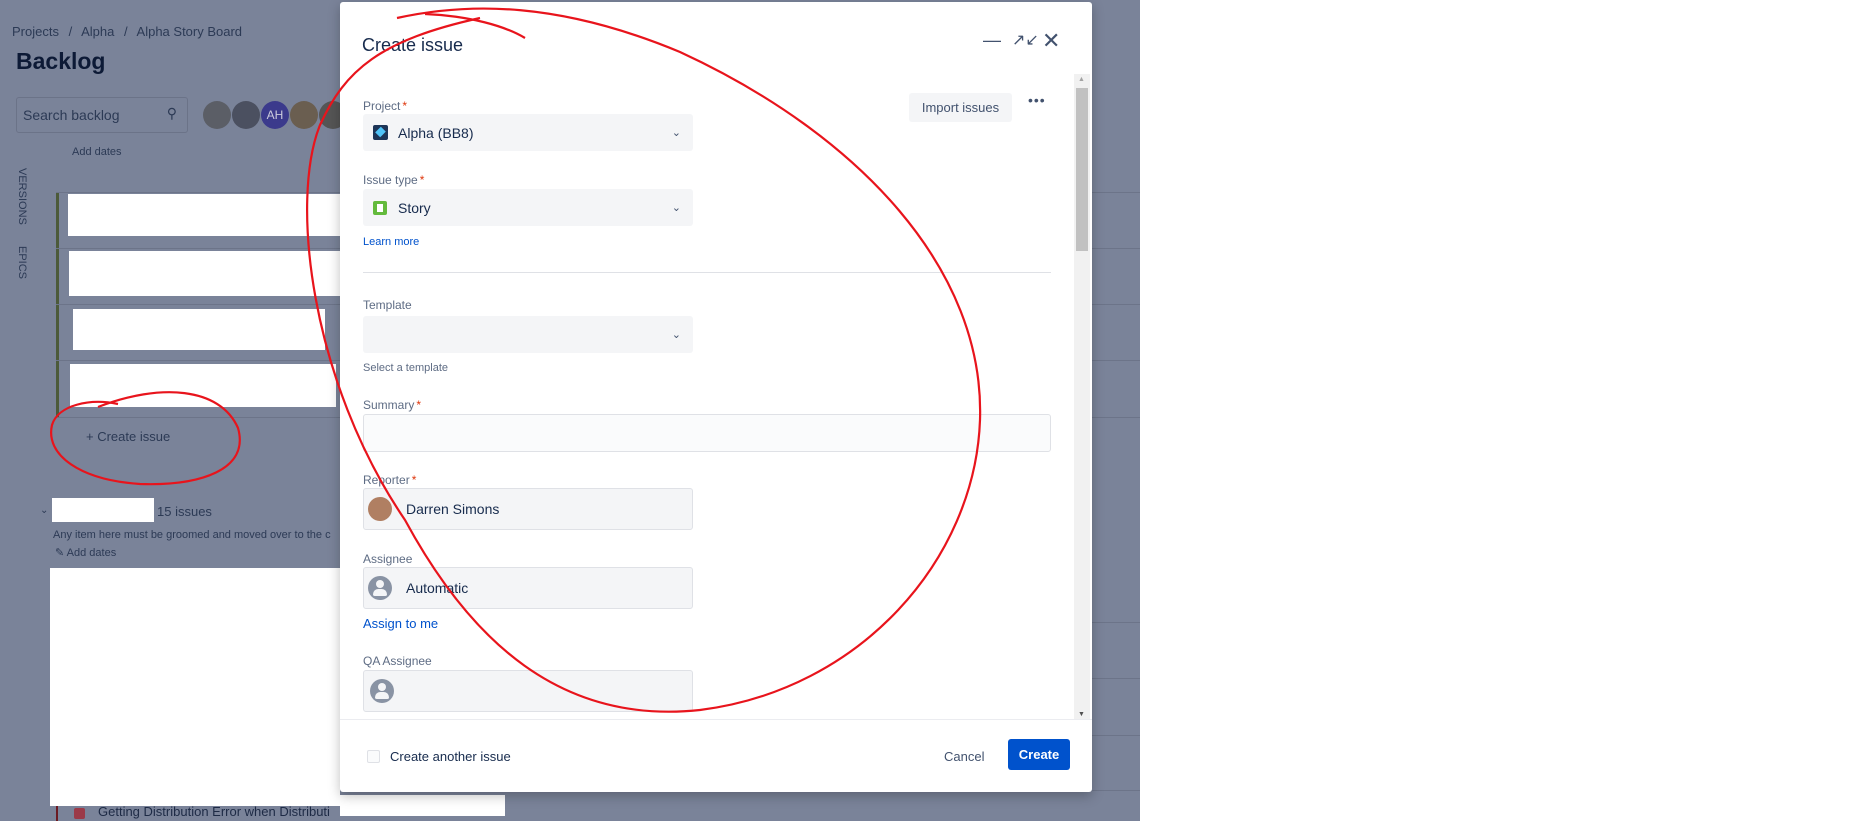 The width and height of the screenshot is (1876, 821). I want to click on breadcrumb-alpha: Alpha, so click(97, 31).